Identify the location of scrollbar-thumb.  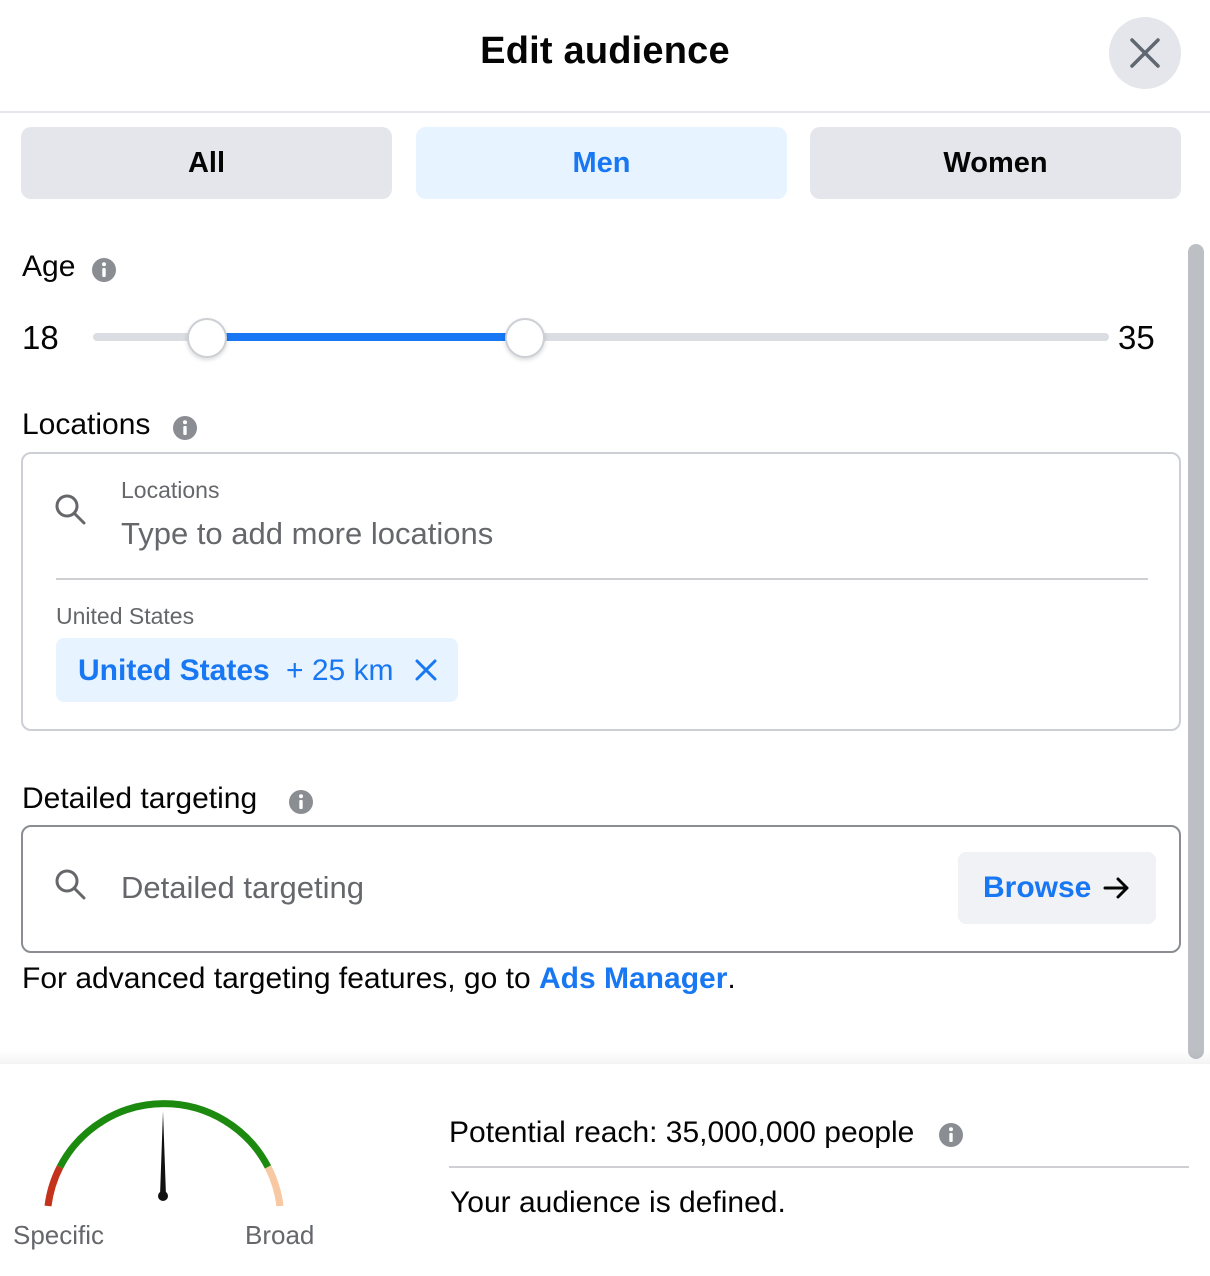
(1196, 651).